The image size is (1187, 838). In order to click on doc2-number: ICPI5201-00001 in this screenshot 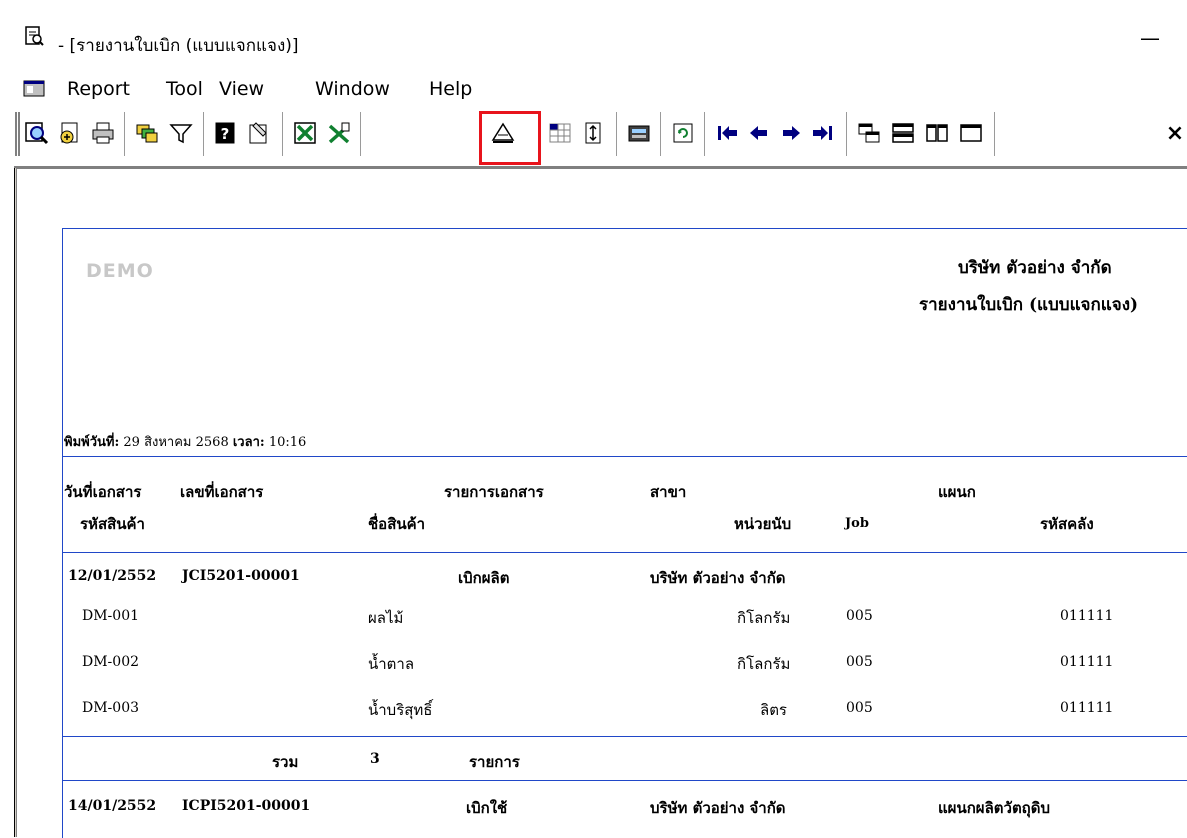, I will do `click(246, 806)`.